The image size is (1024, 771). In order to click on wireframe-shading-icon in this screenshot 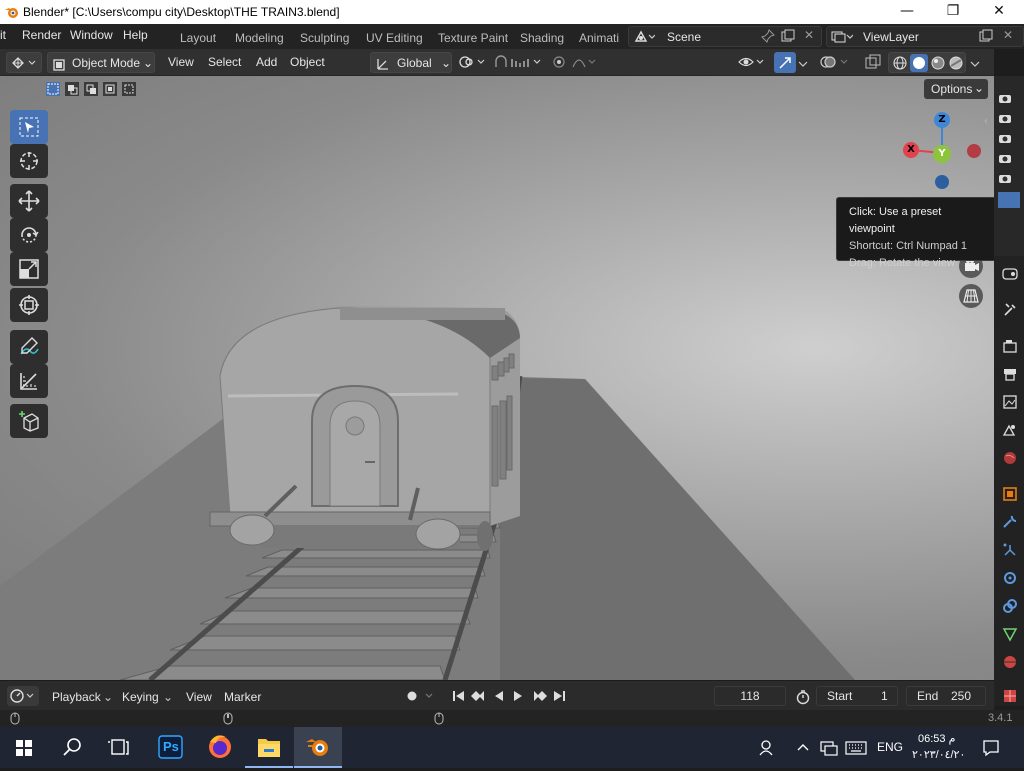, I will do `click(900, 66)`.